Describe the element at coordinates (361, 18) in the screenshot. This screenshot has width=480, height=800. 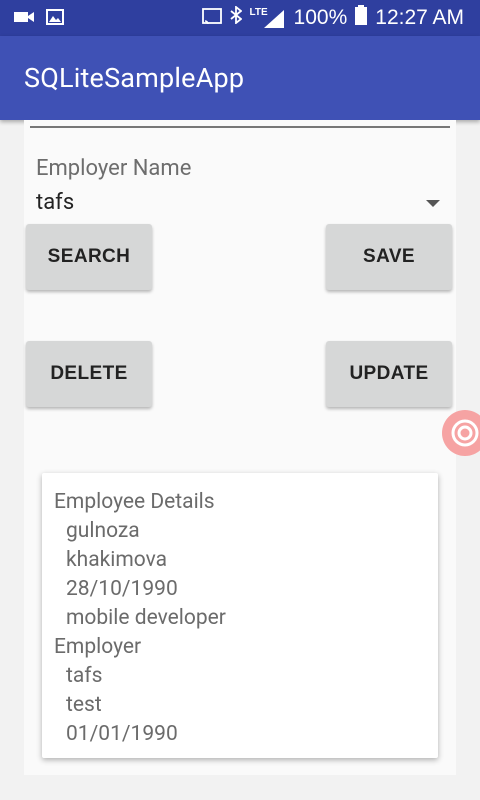
I see `battery-icon` at that location.